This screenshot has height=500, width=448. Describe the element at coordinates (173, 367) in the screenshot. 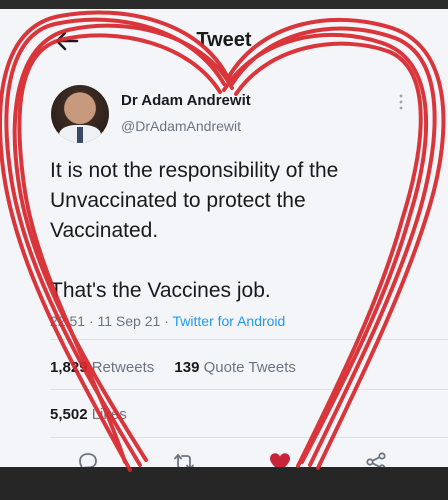

I see `engagement-stats: 1,829 Retweets 139 Quote Tweets` at that location.